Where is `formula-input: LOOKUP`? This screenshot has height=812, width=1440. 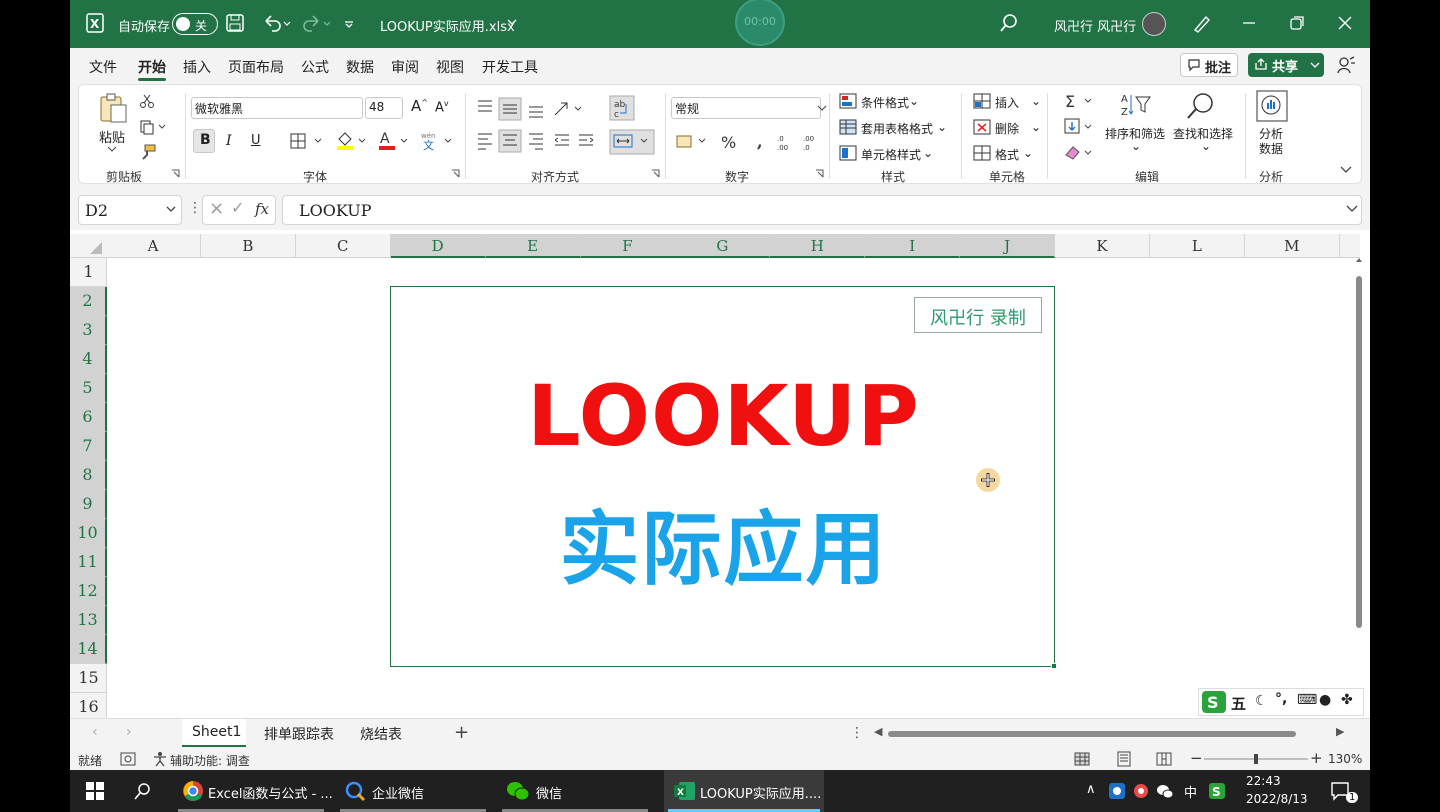
formula-input: LOOKUP is located at coordinates (822, 210).